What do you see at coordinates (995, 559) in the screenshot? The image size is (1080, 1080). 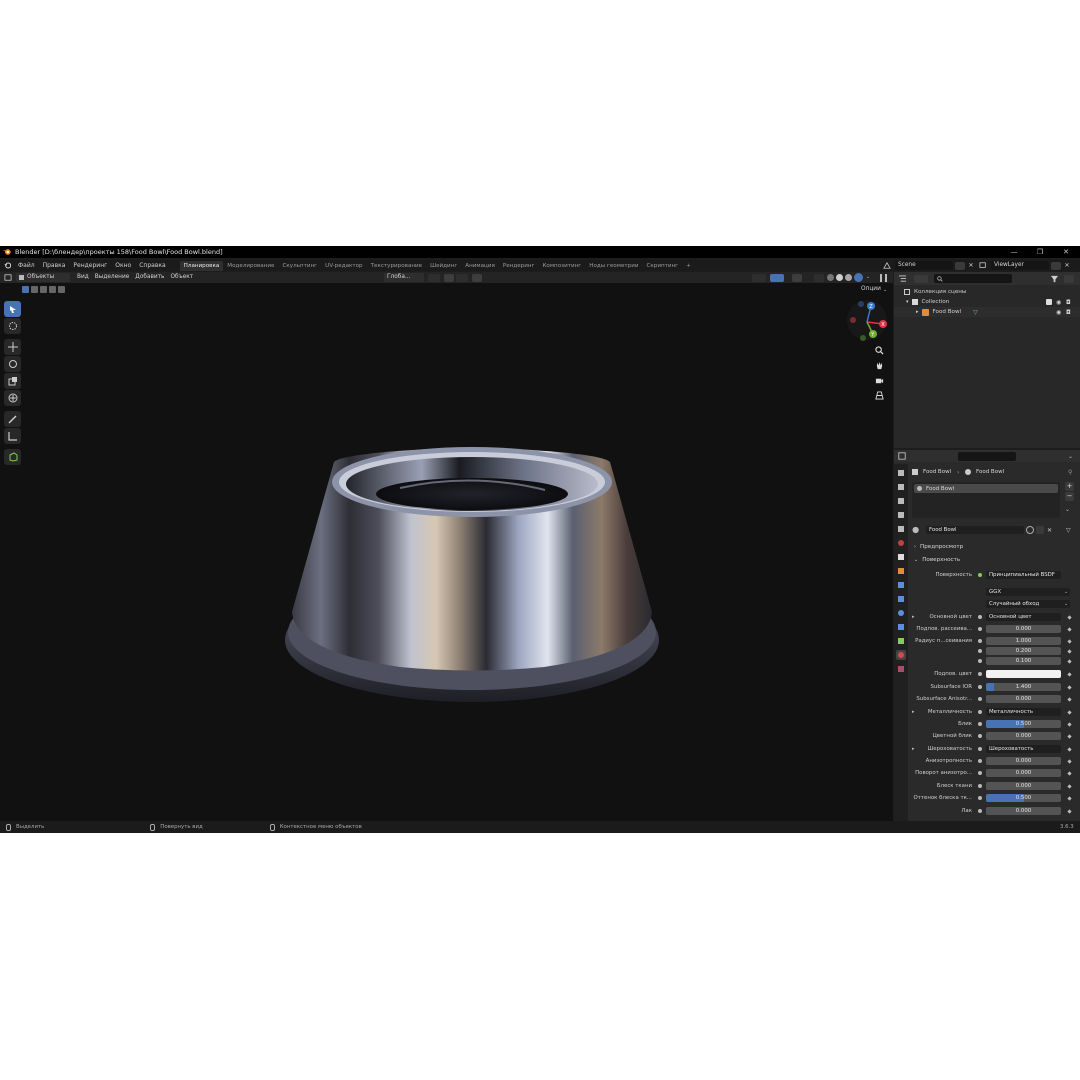 I see `surface-section-header: ⌄ Поверхность` at bounding box center [995, 559].